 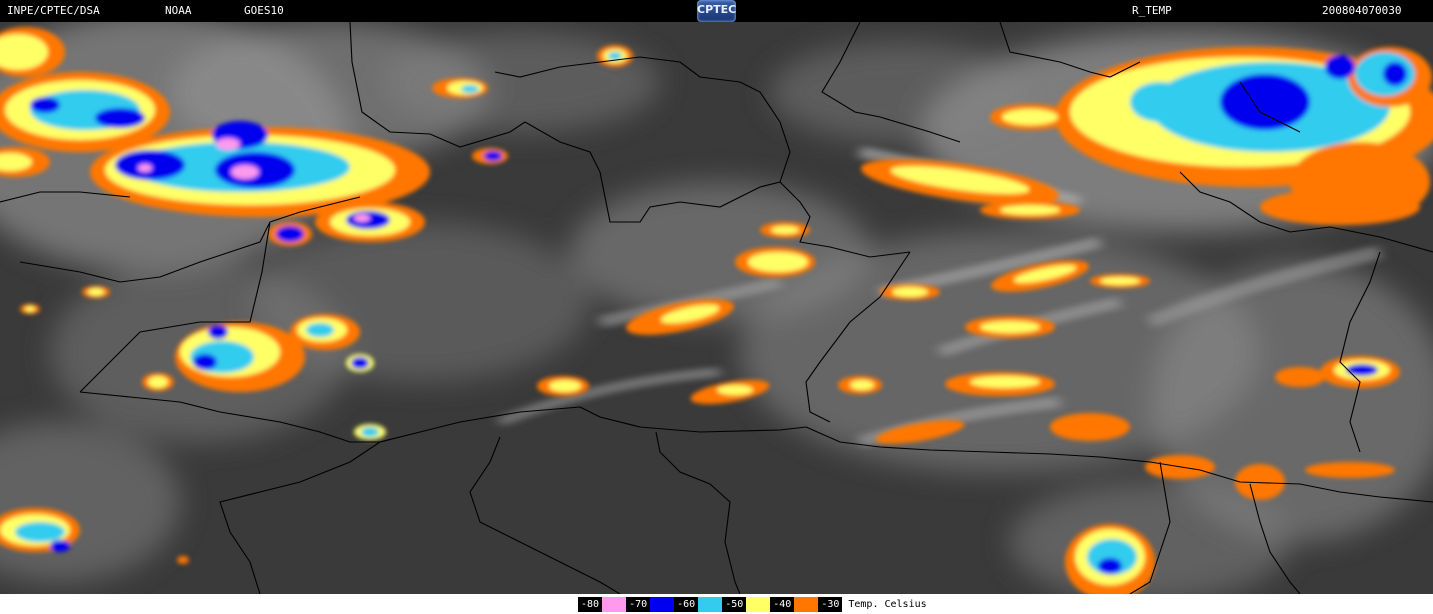 What do you see at coordinates (782, 604) in the screenshot?
I see `legend-label: -40` at bounding box center [782, 604].